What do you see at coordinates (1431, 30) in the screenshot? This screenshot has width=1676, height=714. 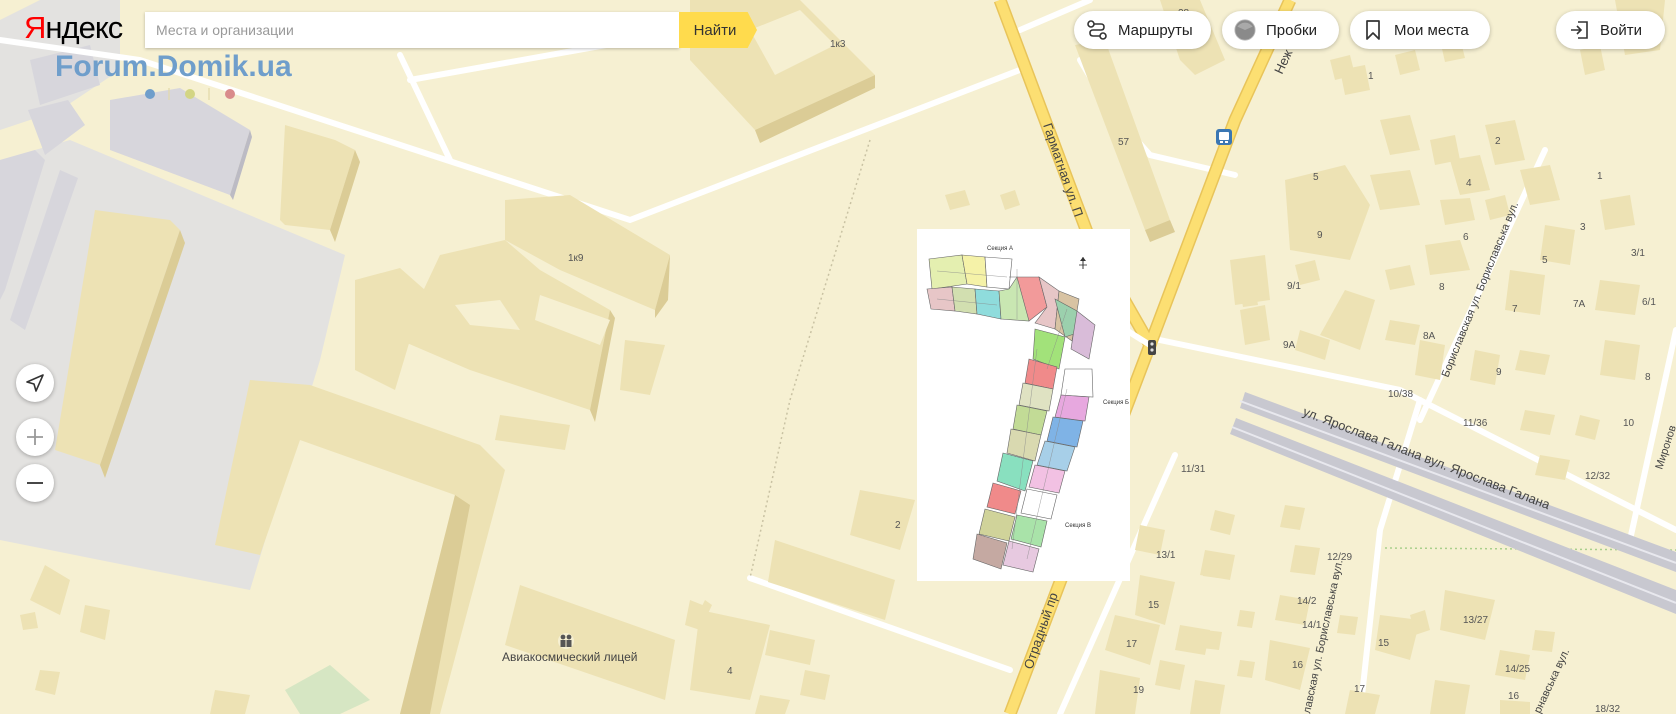 I see `my-places-label: Мои места` at bounding box center [1431, 30].